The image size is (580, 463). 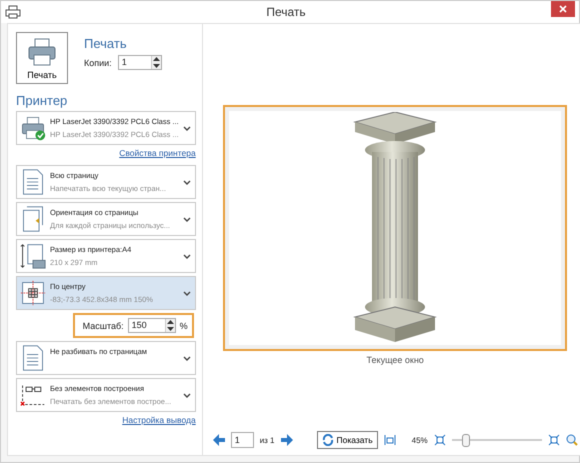 I want to click on fit-width-icon, so click(x=390, y=440).